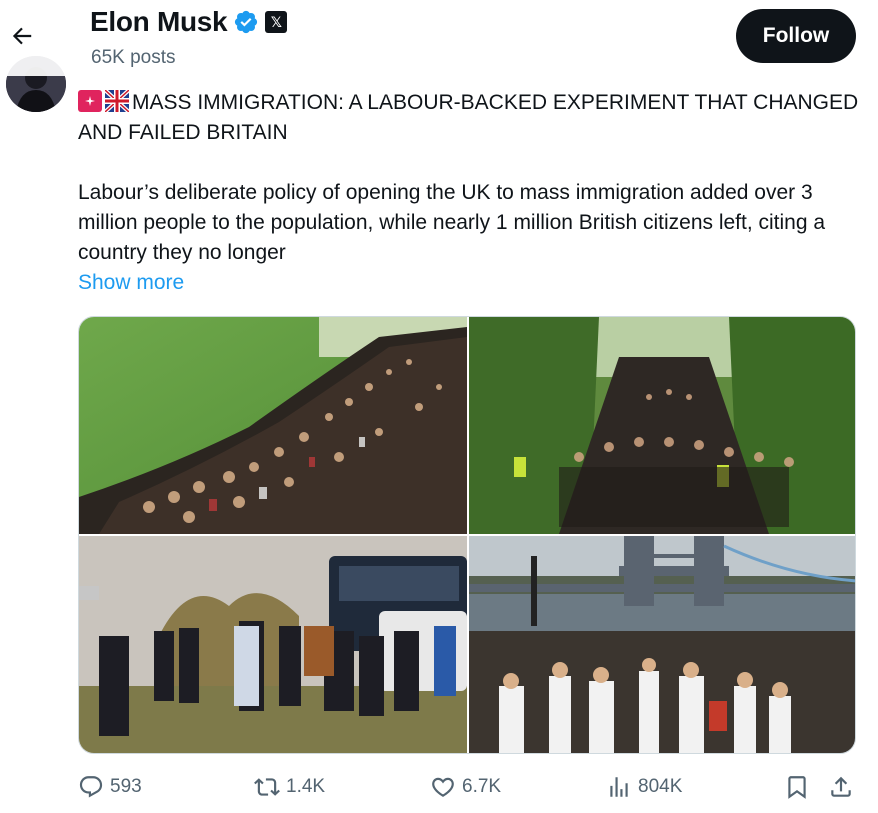  I want to click on verified-badge-icon, so click(246, 22).